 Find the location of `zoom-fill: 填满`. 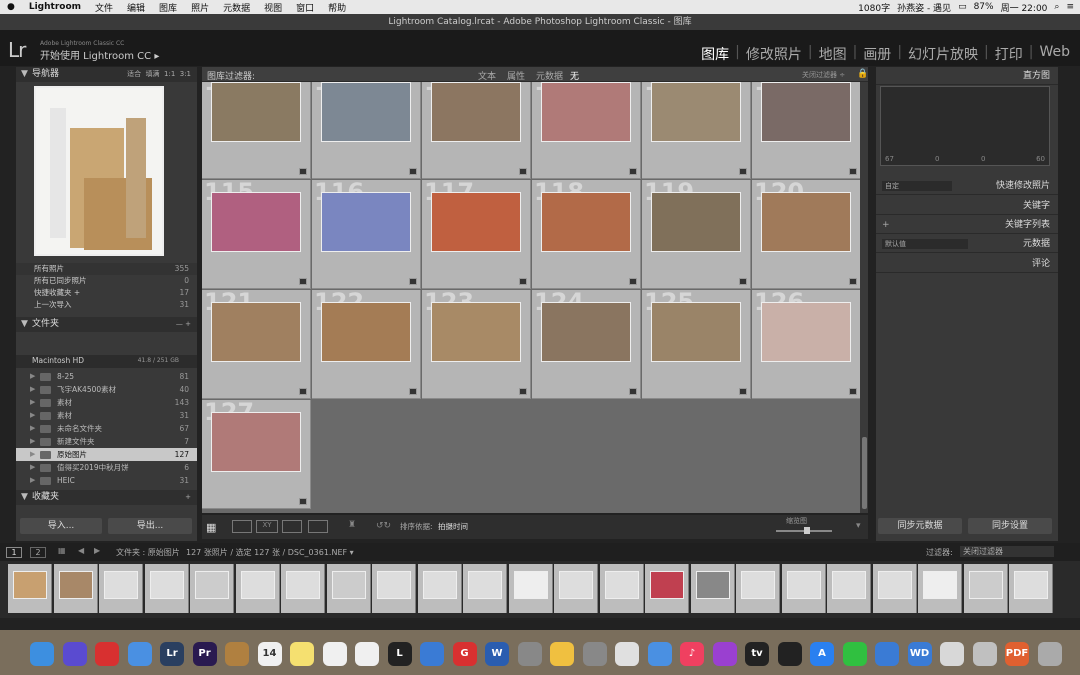

zoom-fill: 填满 is located at coordinates (153, 74).